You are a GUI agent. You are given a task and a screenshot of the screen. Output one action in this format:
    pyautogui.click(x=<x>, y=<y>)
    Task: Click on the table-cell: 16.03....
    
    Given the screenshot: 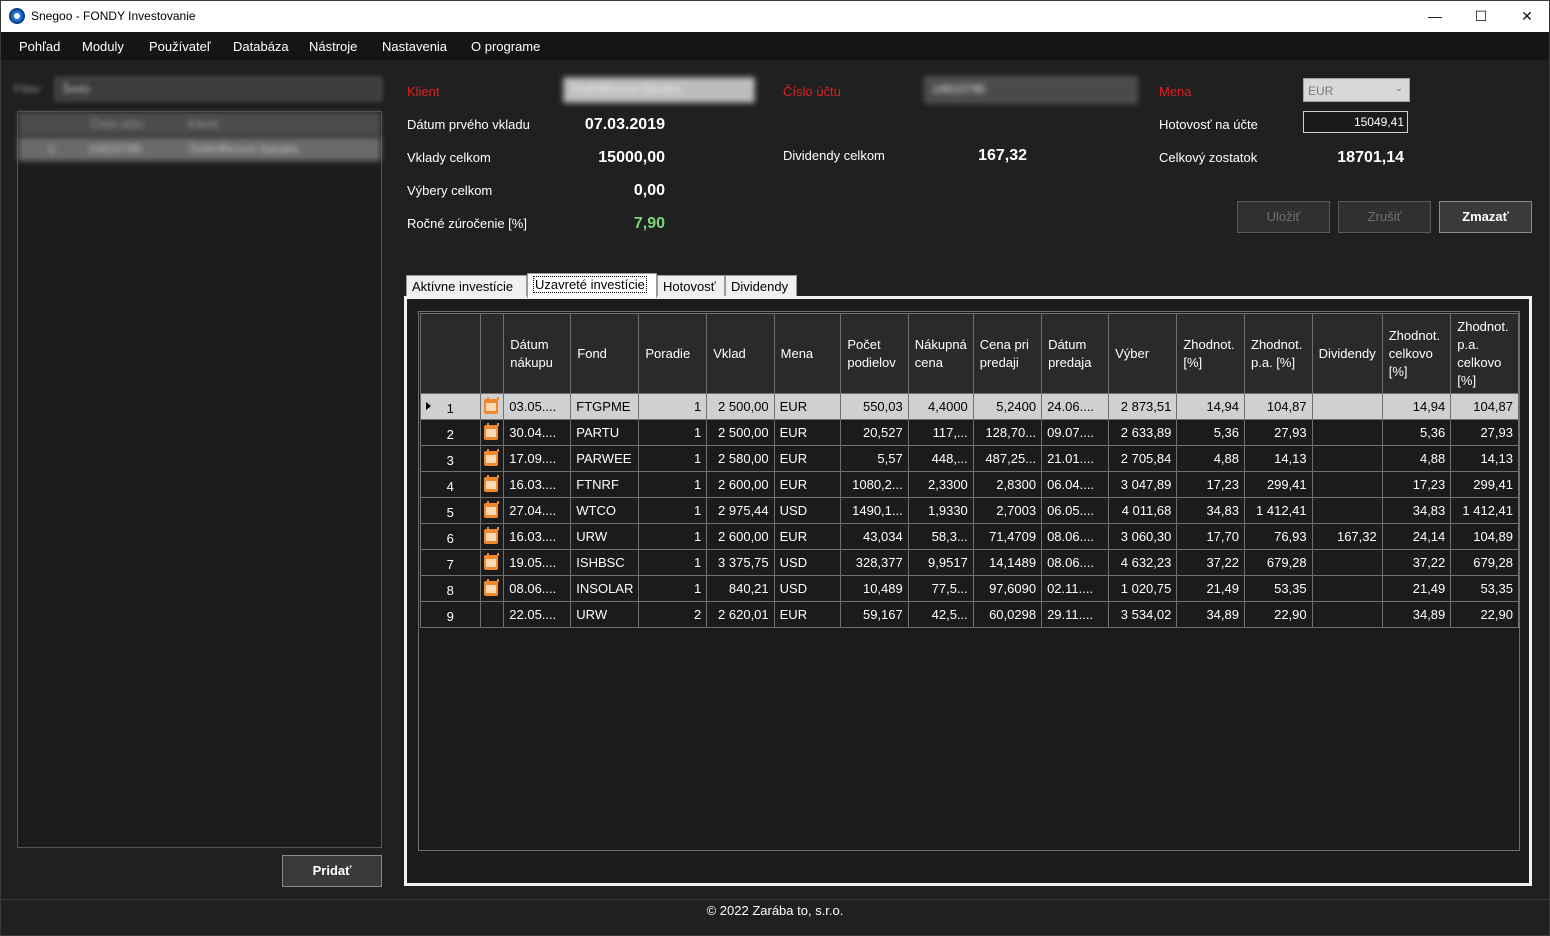 What is the action you would take?
    pyautogui.click(x=537, y=484)
    